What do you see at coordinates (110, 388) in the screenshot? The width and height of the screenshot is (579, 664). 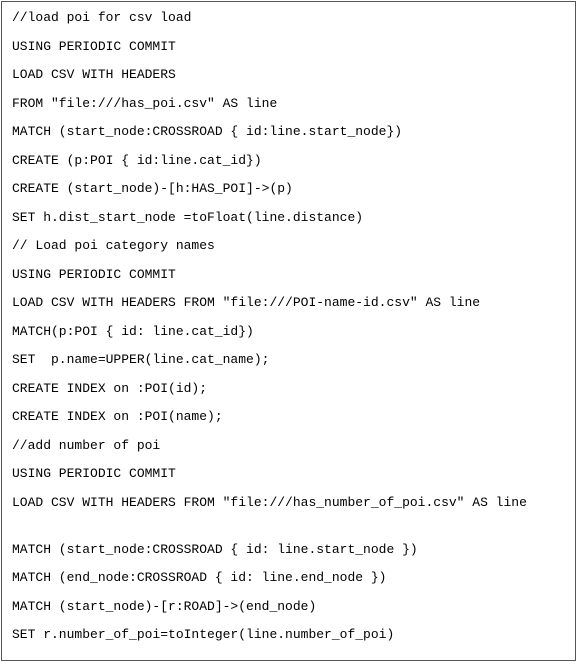 I see `code-line-create-index-id: CREATE INDEX on :POI(id);` at bounding box center [110, 388].